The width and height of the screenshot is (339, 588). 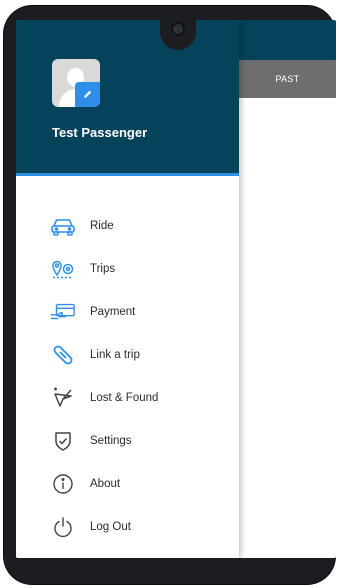 What do you see at coordinates (105, 484) in the screenshot?
I see `menu-item-label: About` at bounding box center [105, 484].